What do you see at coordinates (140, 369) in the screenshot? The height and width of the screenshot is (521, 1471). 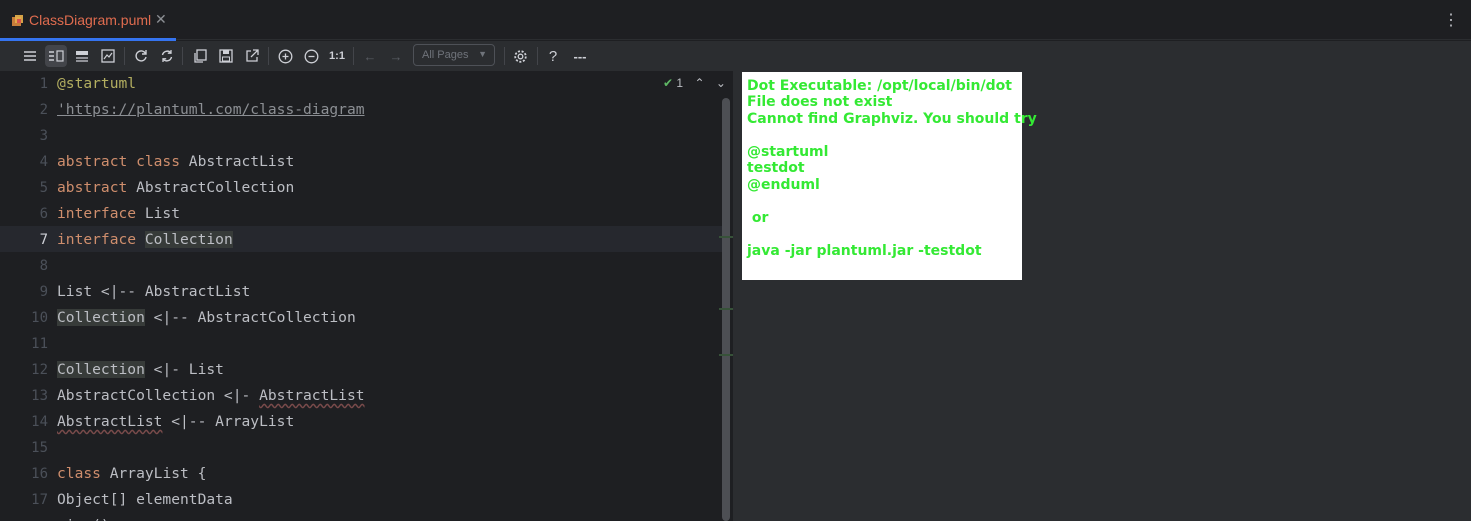 I see `code-line: Collection <|- List` at bounding box center [140, 369].